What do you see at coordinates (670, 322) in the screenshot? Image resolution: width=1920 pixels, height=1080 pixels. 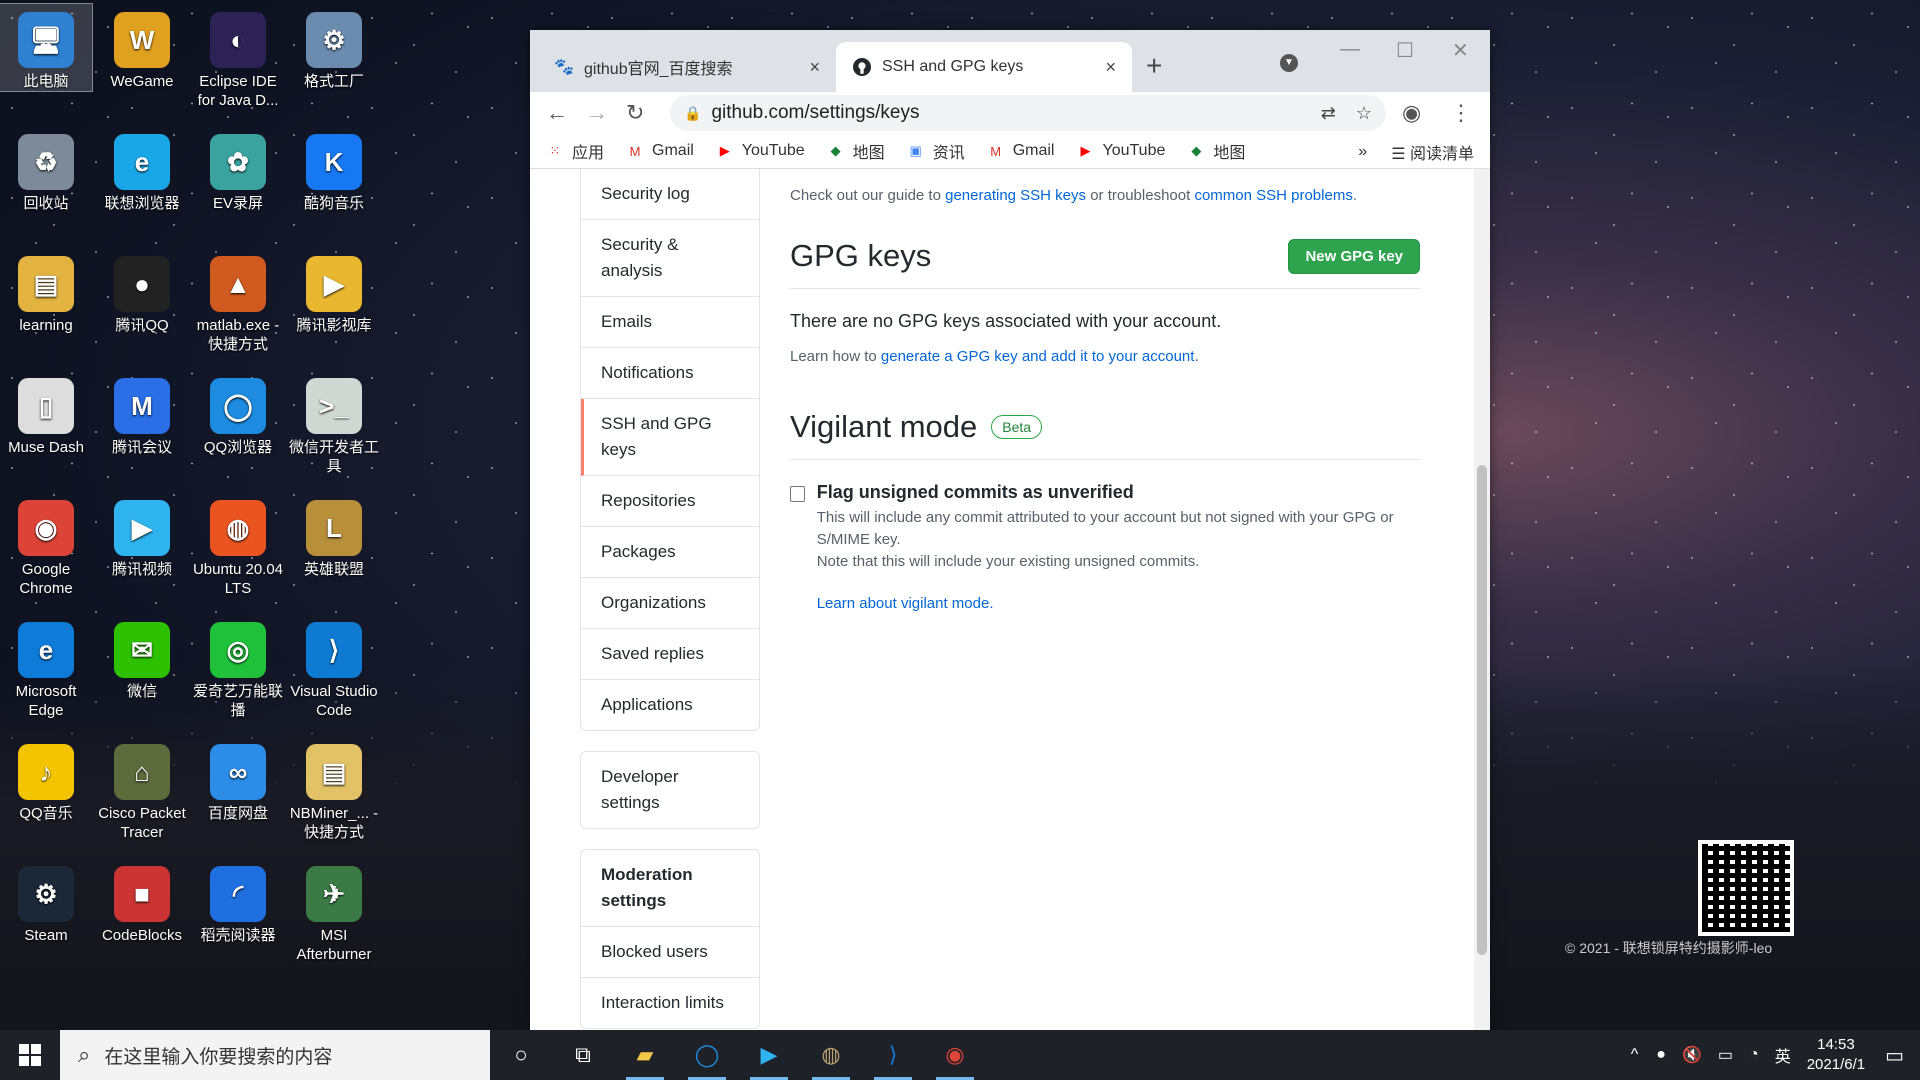 I see `sidebar-item-emails: Emails` at bounding box center [670, 322].